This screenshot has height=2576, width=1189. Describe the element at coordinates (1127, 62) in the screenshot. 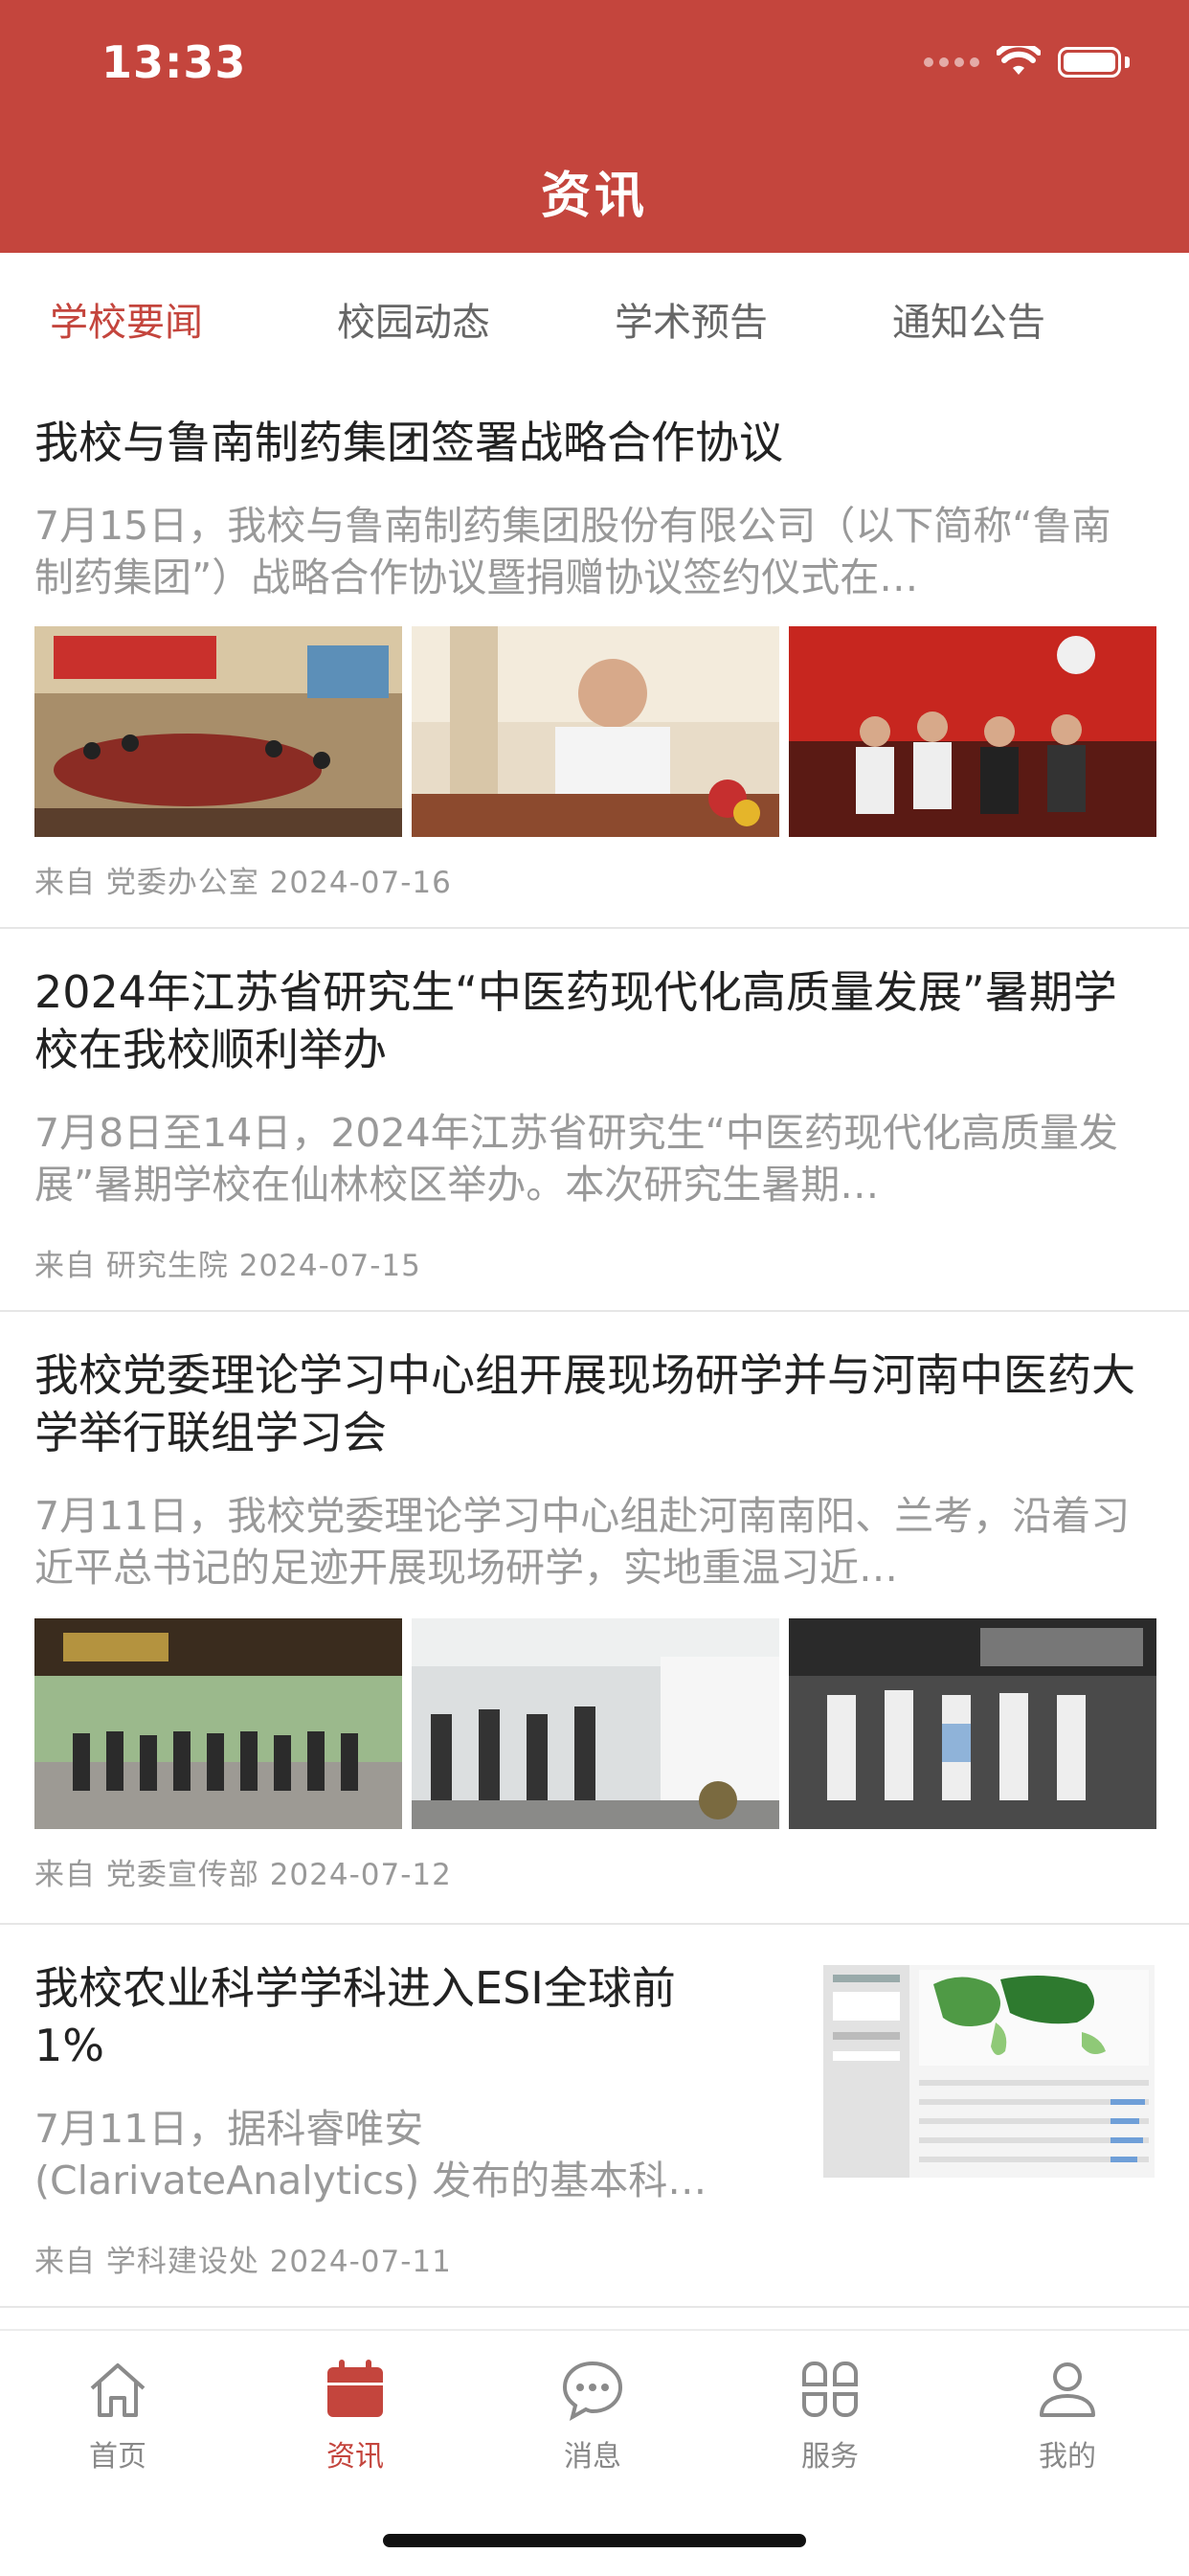

I see `battery-tip` at that location.